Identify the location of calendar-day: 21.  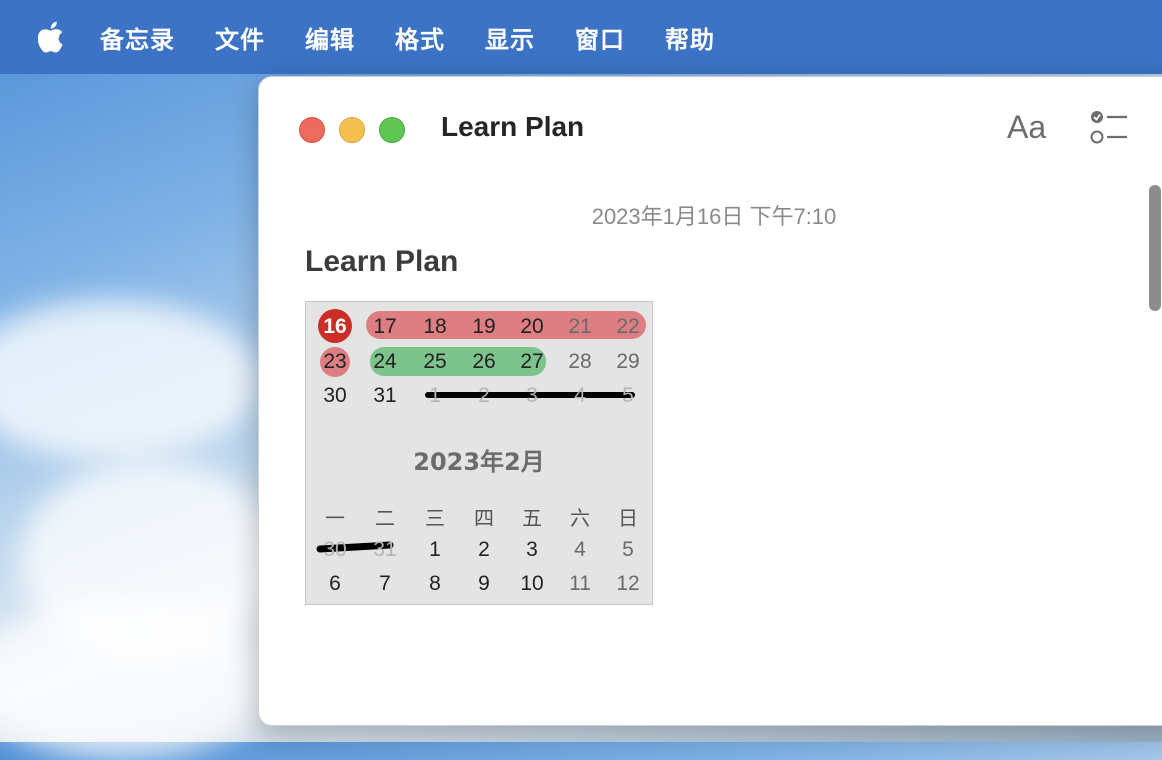
(580, 326).